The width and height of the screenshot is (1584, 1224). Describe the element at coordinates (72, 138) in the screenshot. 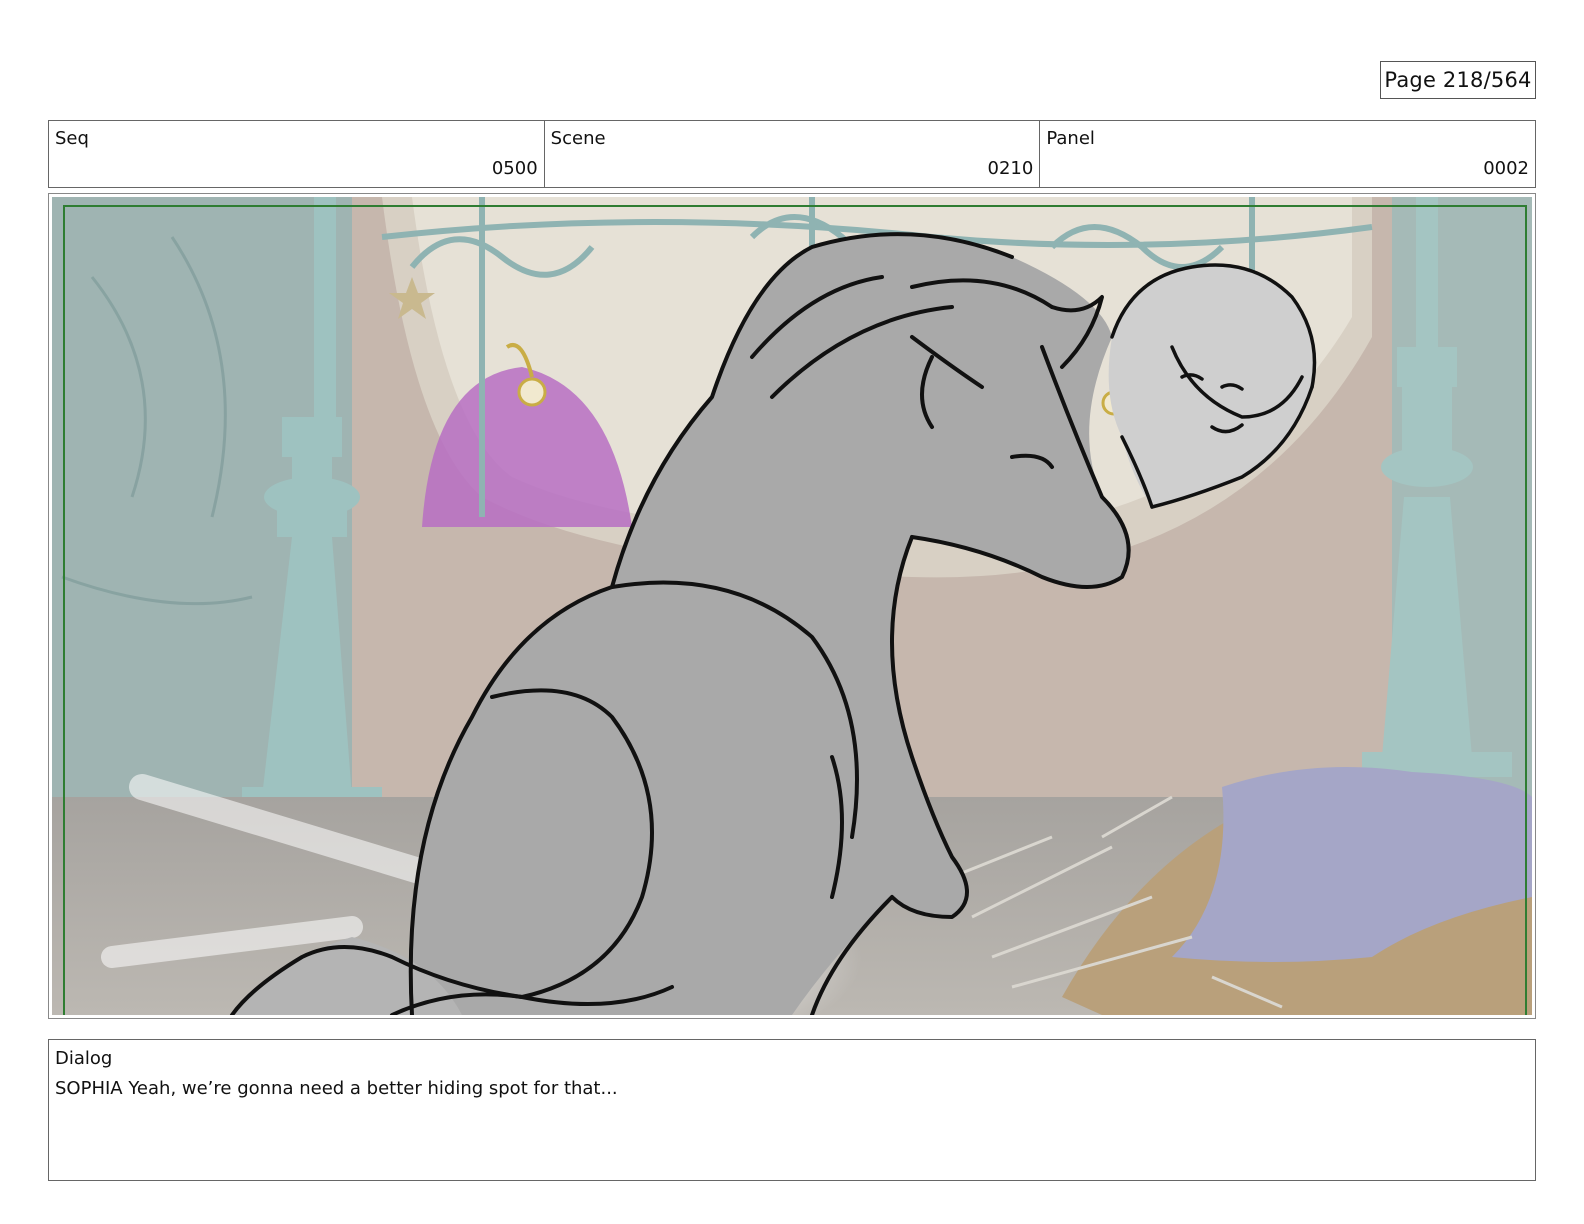

I see `seq-label: Seq` at that location.